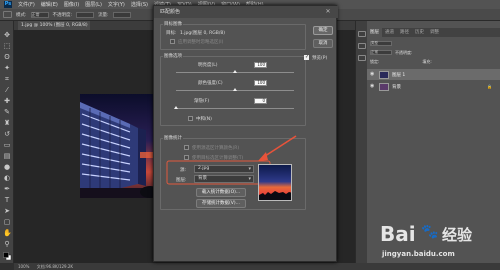  Describe the element at coordinates (279, 147) in the screenshot. I see `arrow-shaft` at that location.